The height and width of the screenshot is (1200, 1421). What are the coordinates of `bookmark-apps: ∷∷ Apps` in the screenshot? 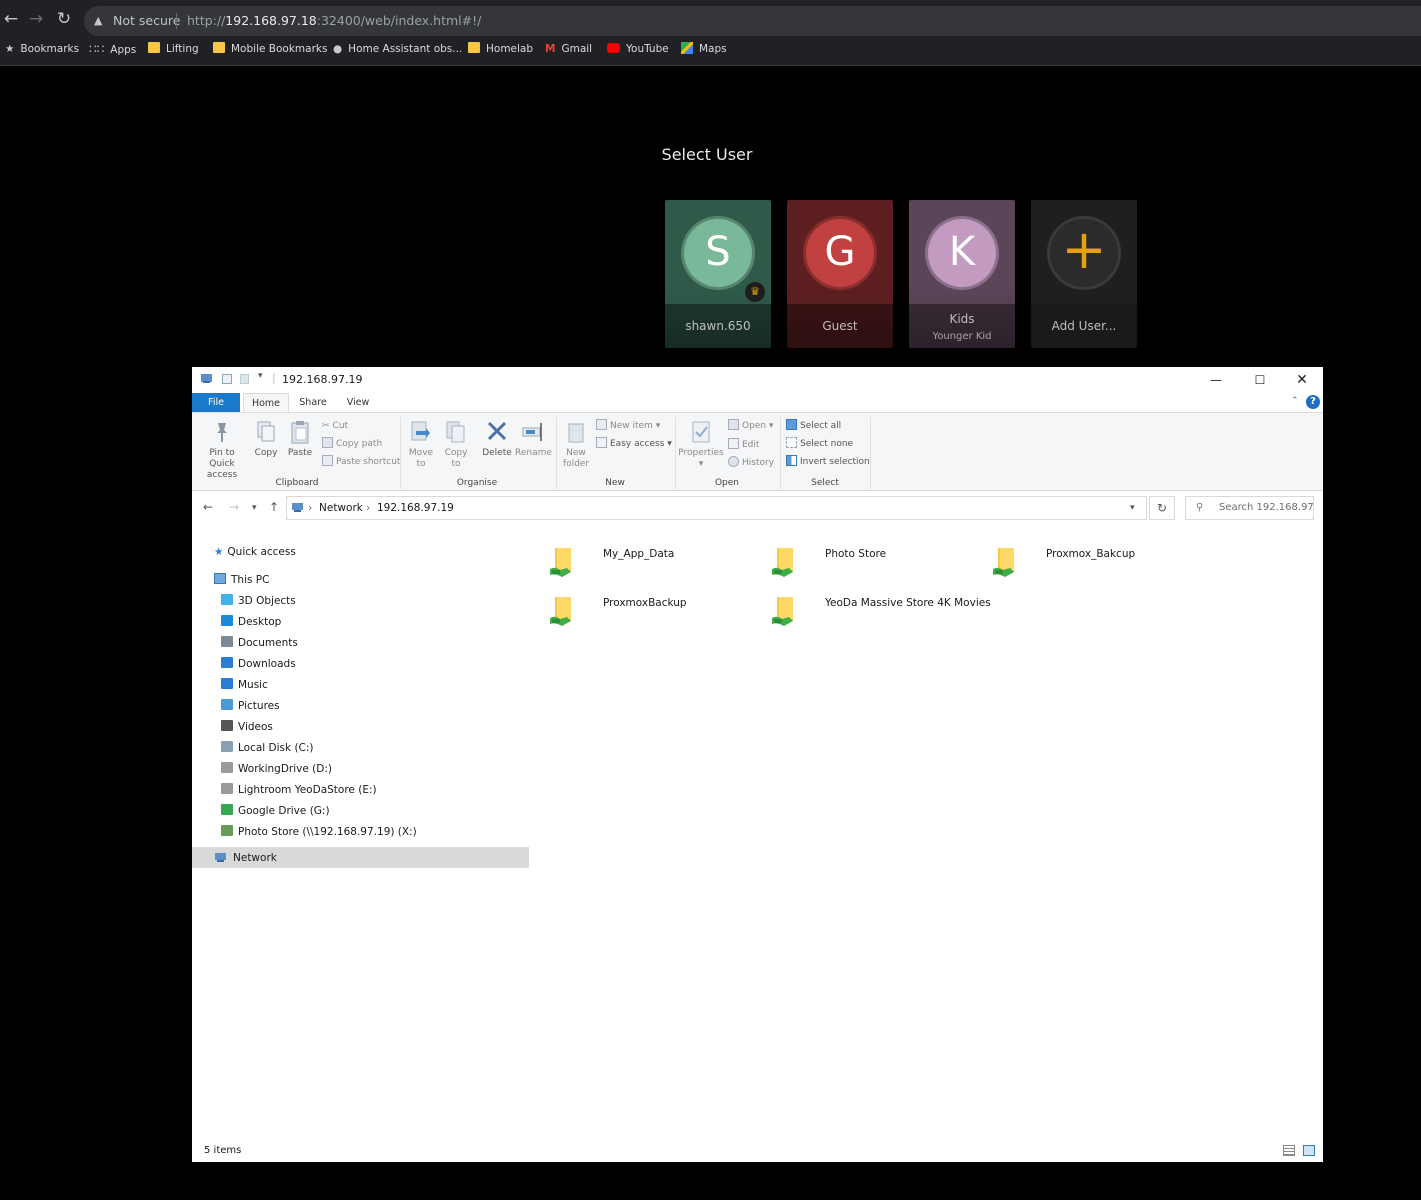 It's located at (112, 49).